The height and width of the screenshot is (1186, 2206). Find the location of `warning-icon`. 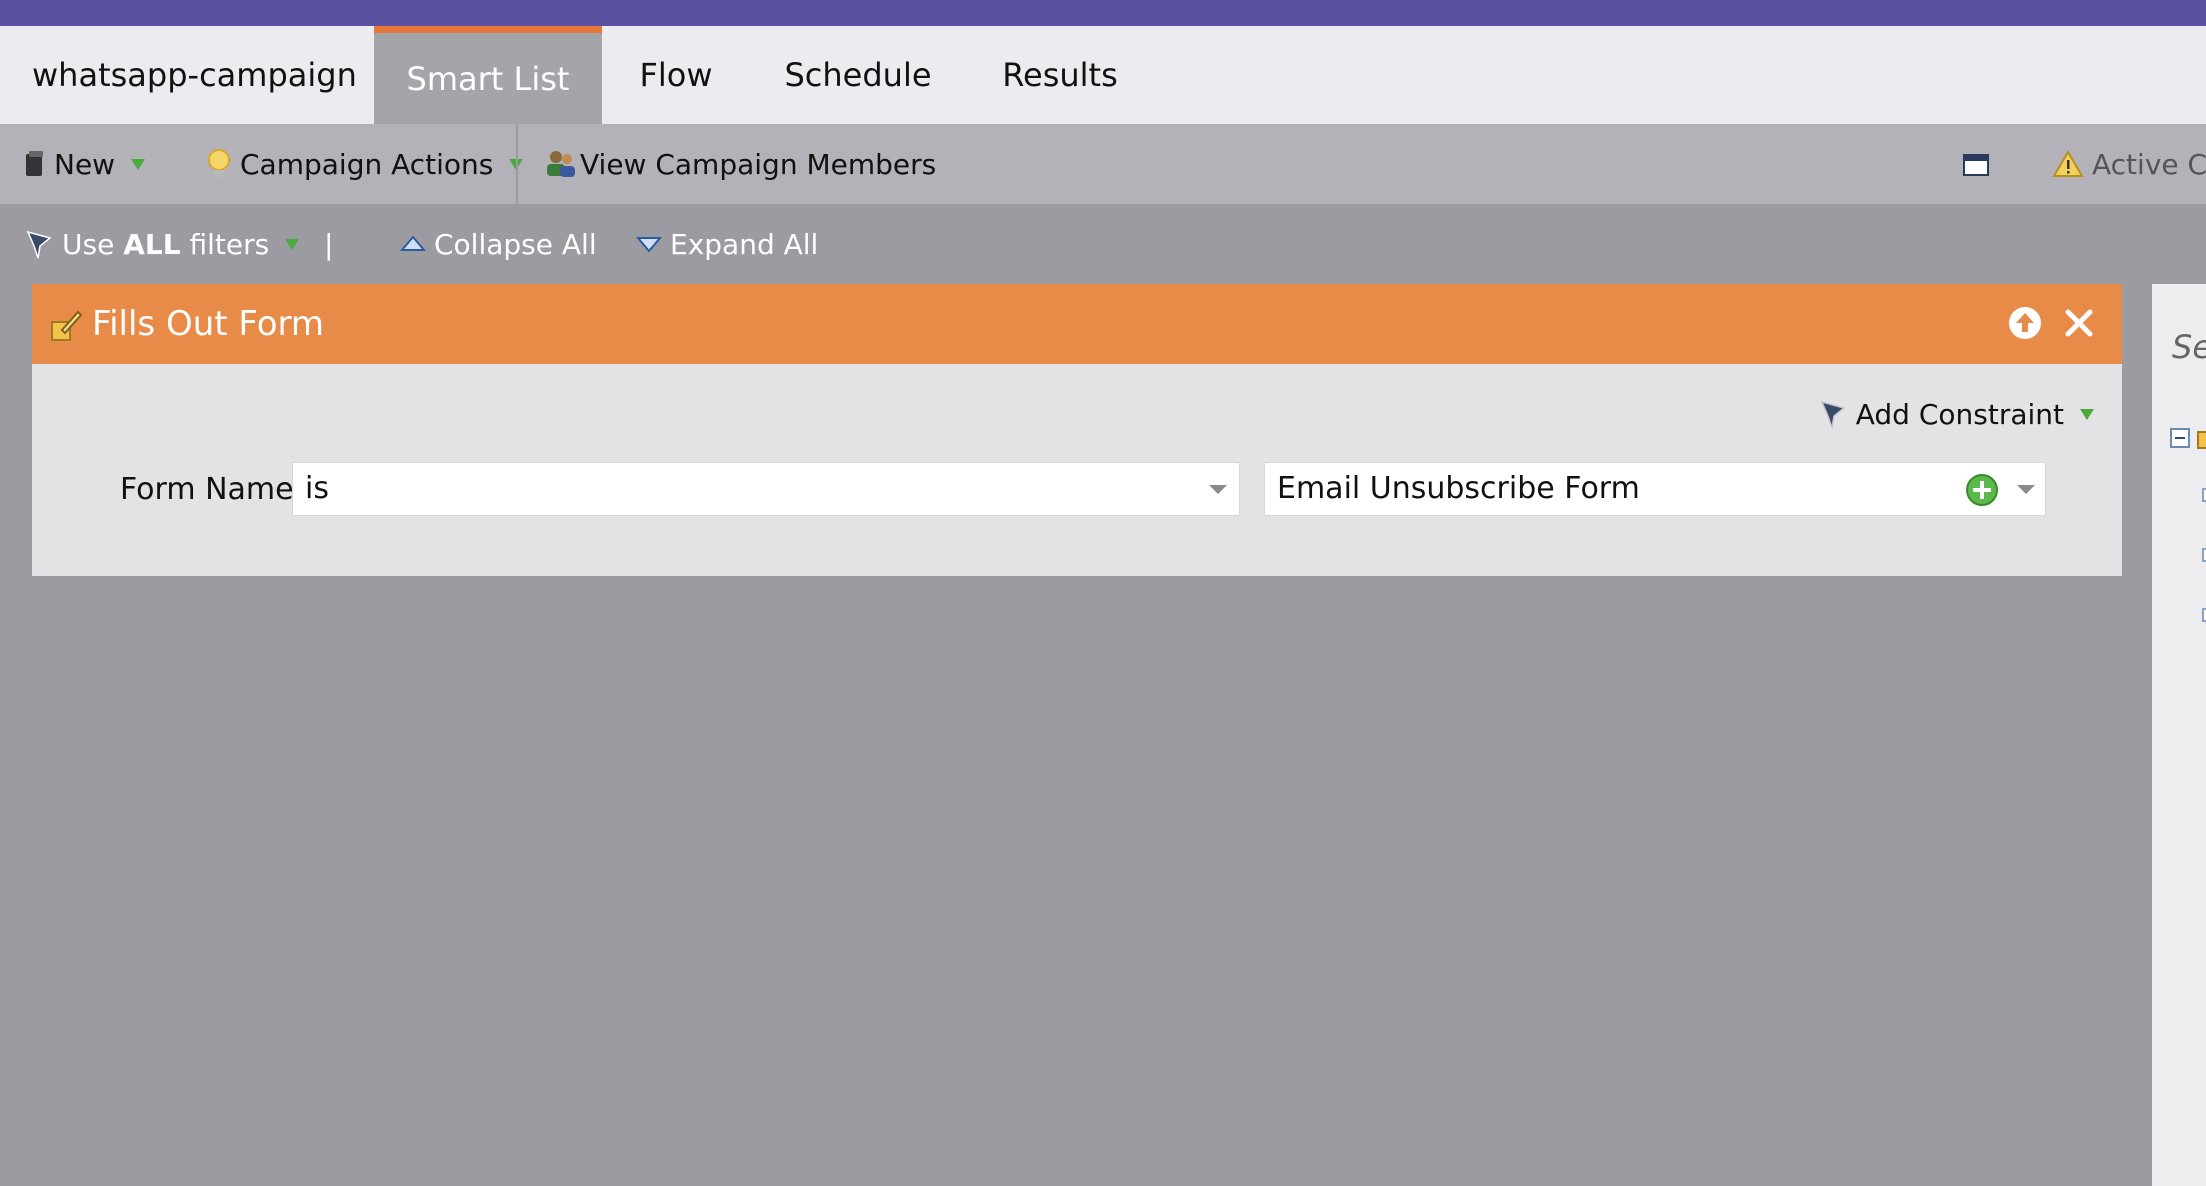

warning-icon is located at coordinates (2068, 164).